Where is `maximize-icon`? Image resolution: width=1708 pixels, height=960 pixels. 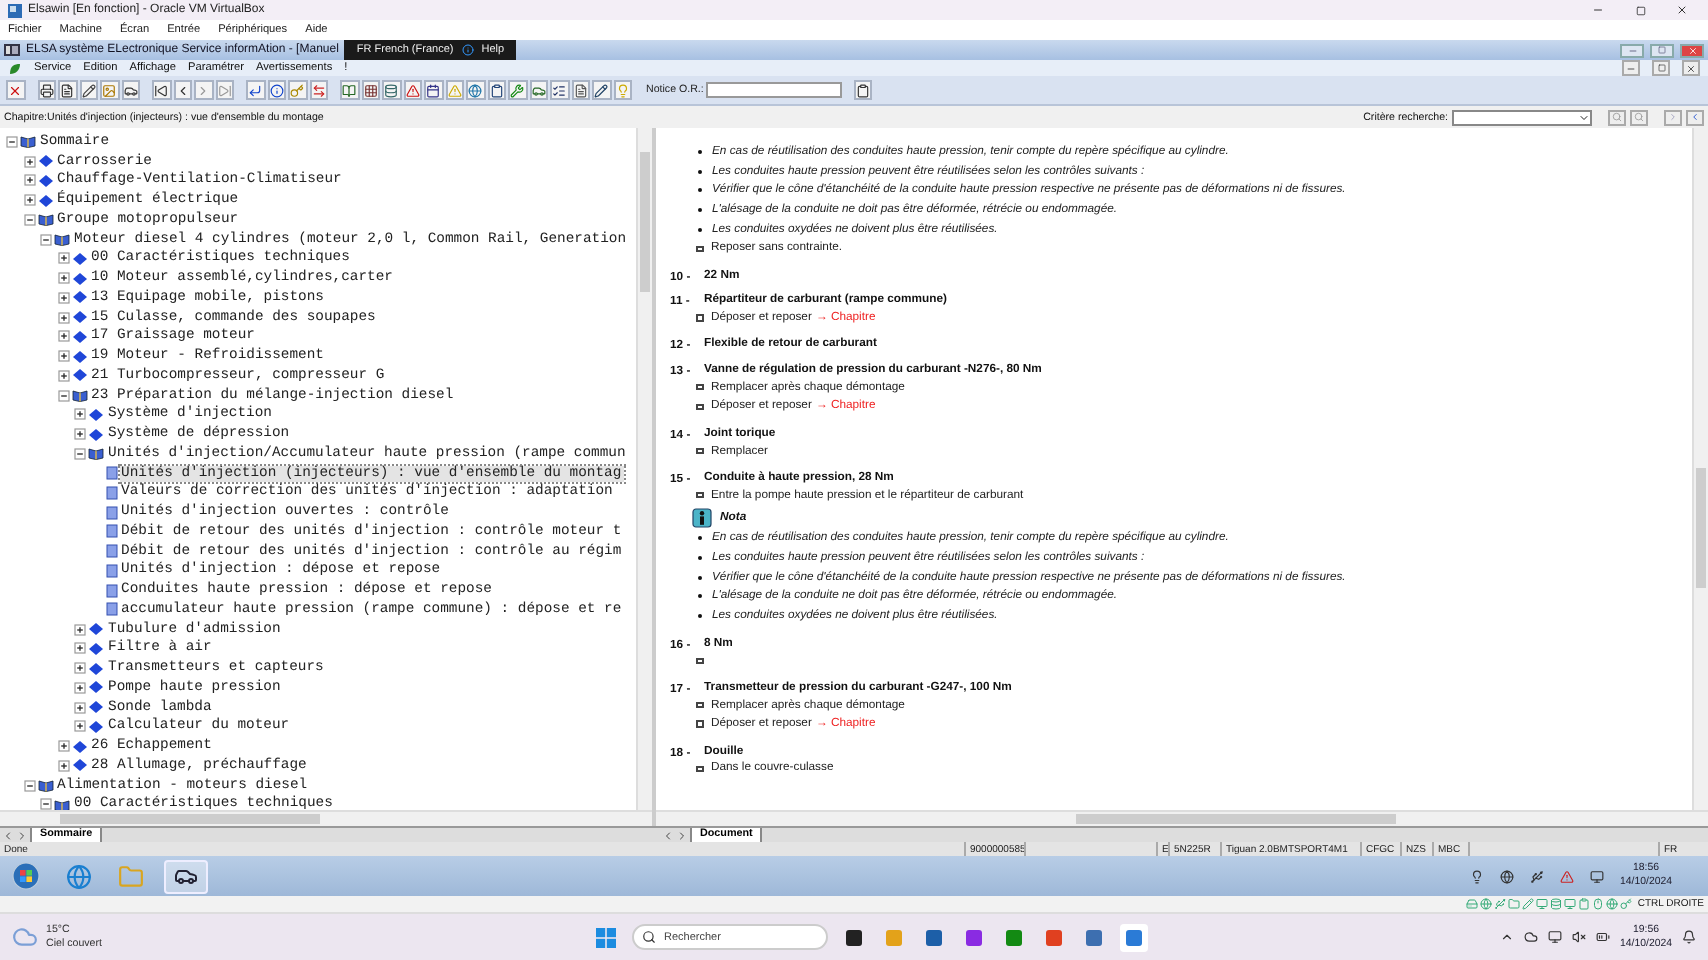 maximize-icon is located at coordinates (1640, 10).